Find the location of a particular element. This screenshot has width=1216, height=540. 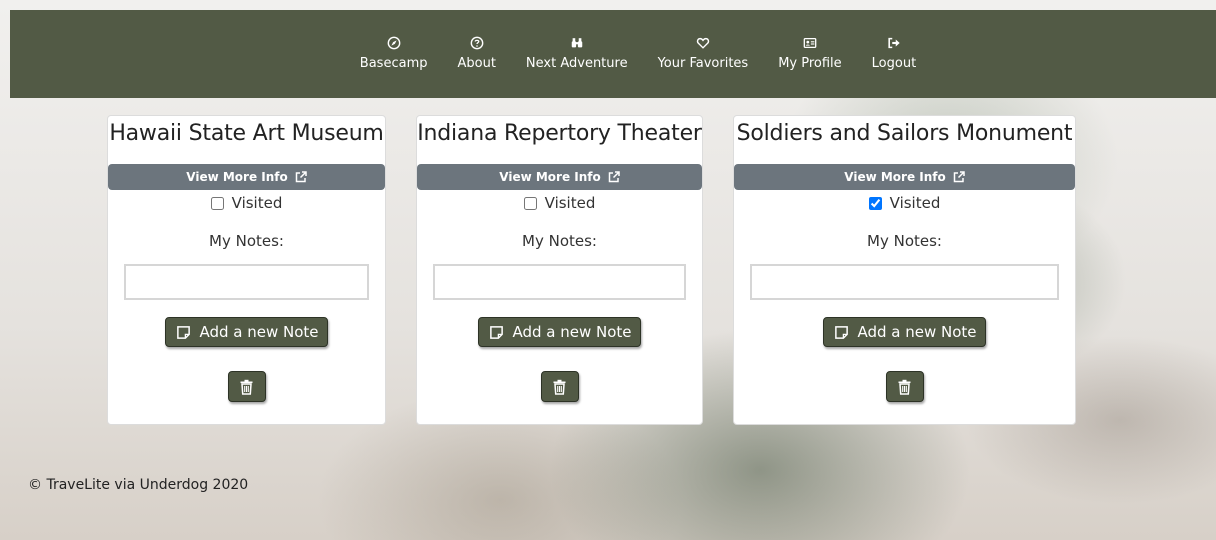

nav-label: Logout is located at coordinates (894, 63).